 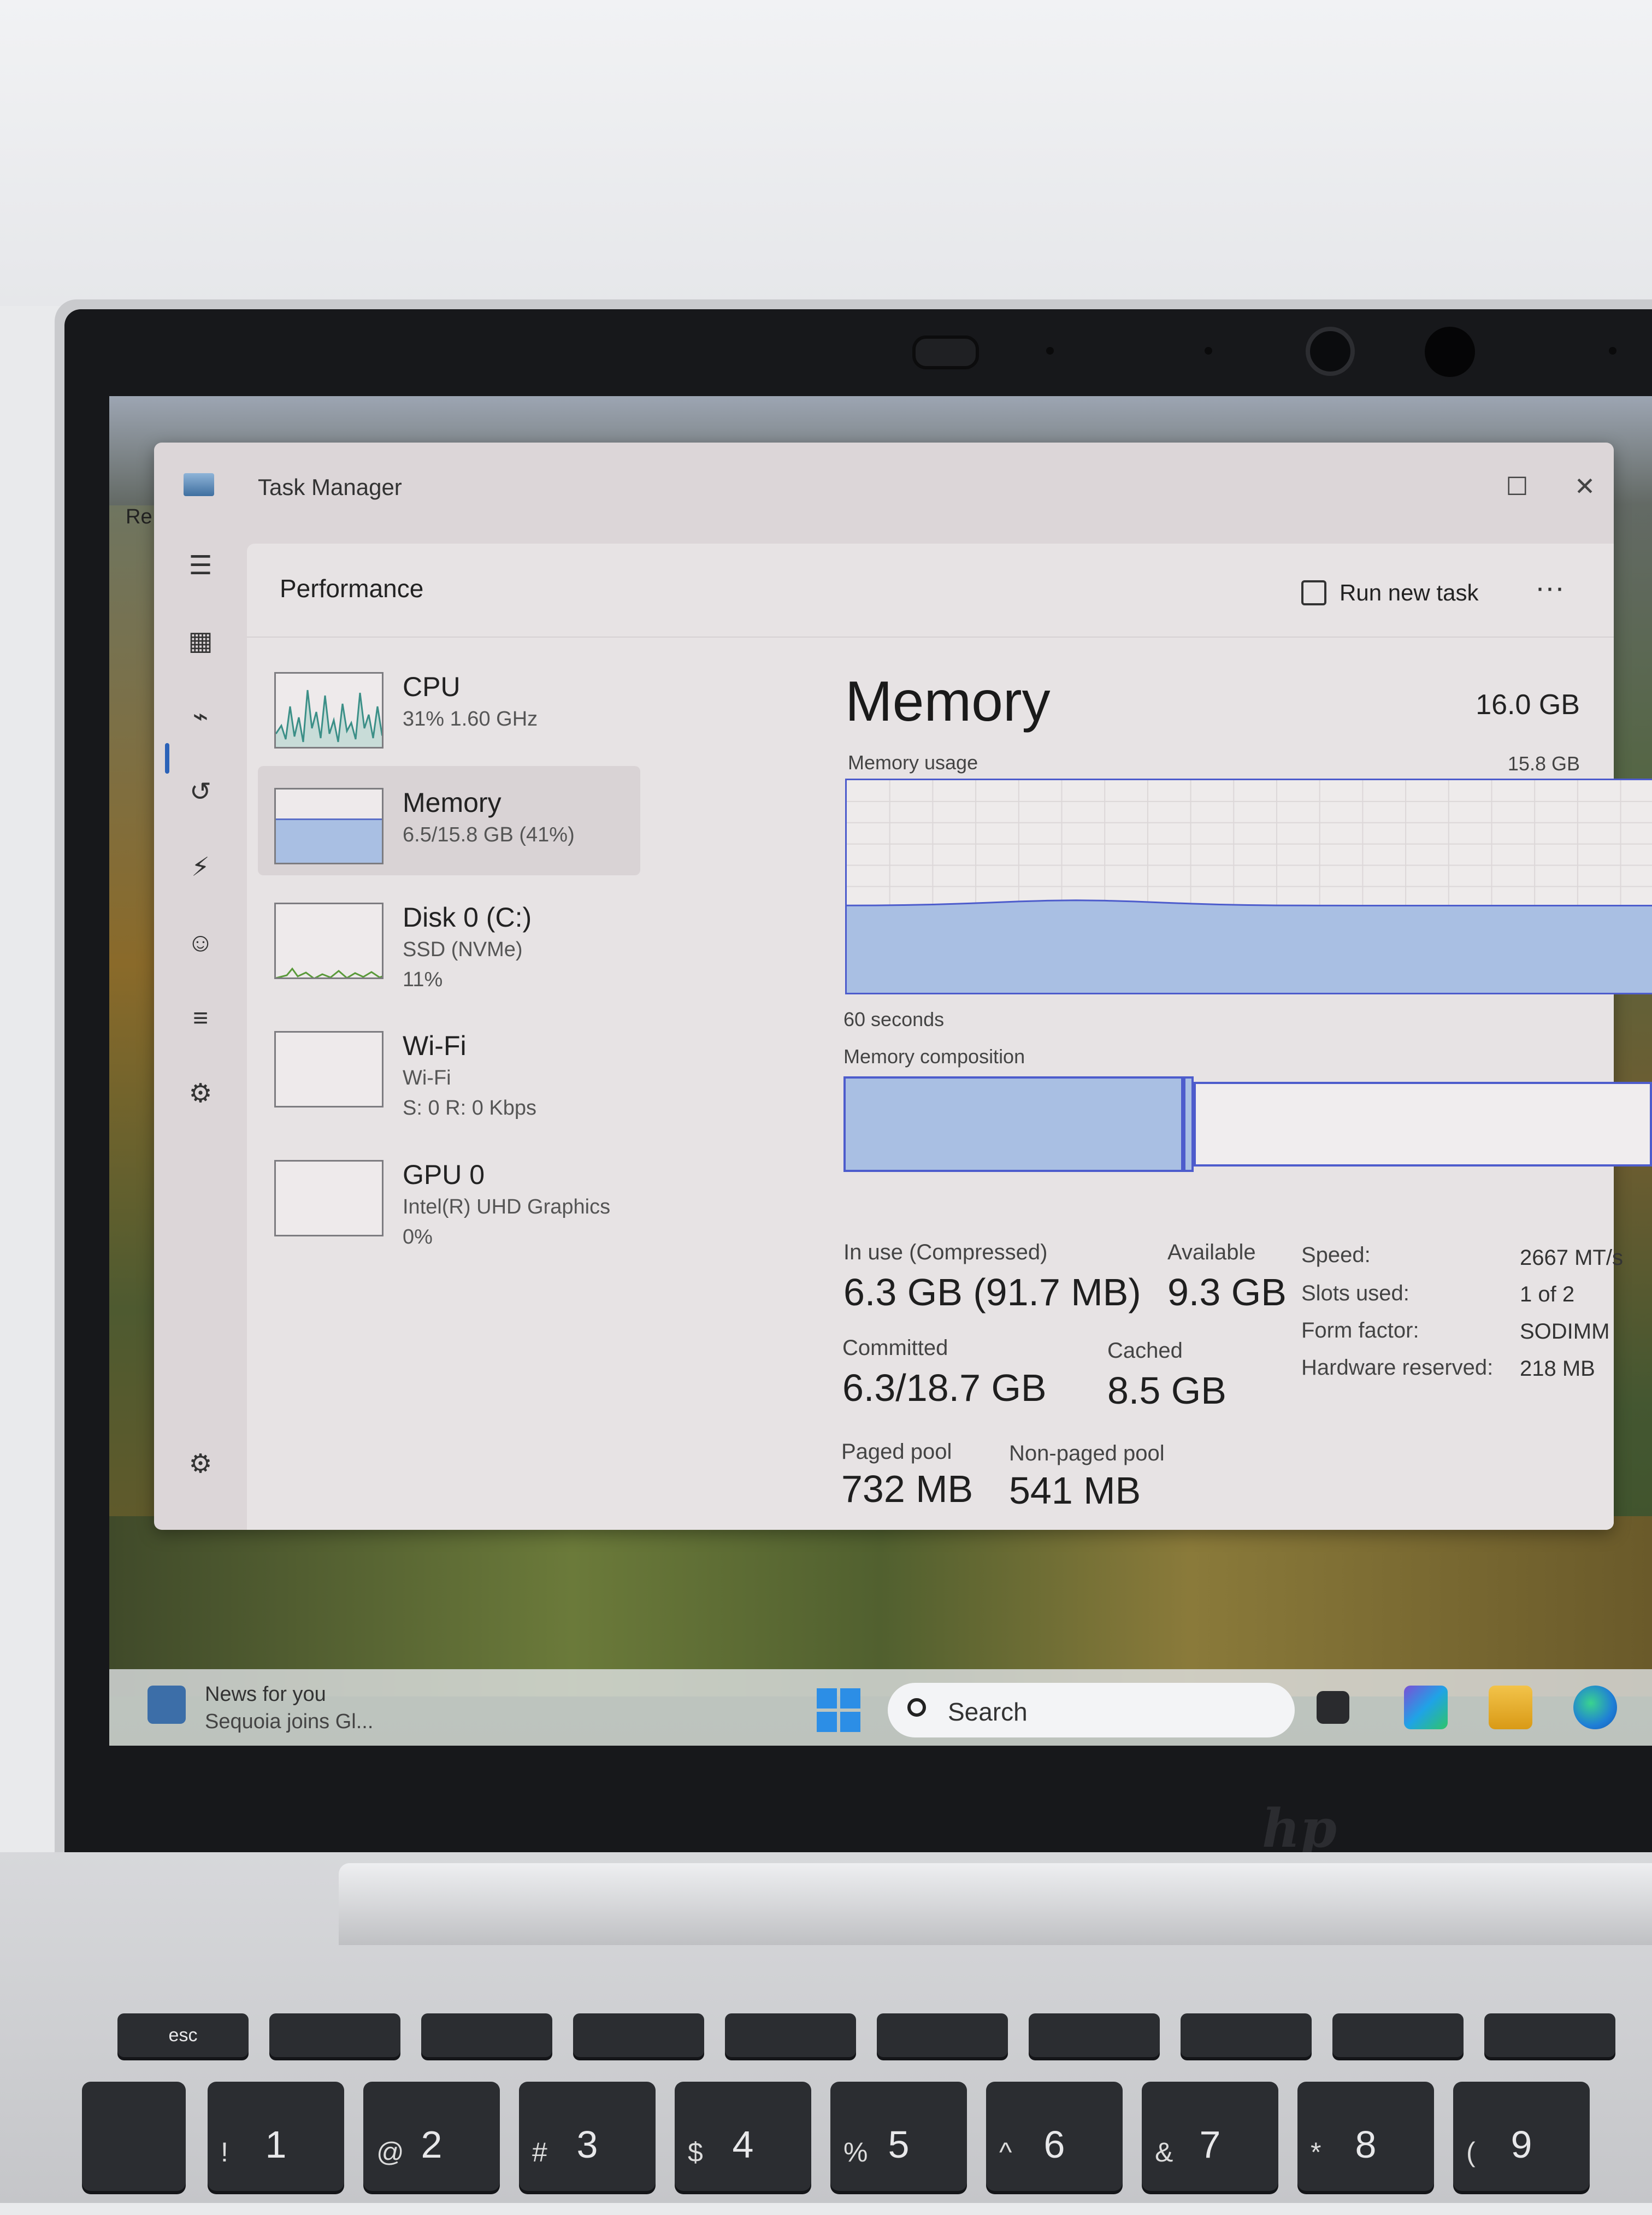 What do you see at coordinates (200, 867) in the screenshot?
I see `nav-startup-apps: ⚡` at bounding box center [200, 867].